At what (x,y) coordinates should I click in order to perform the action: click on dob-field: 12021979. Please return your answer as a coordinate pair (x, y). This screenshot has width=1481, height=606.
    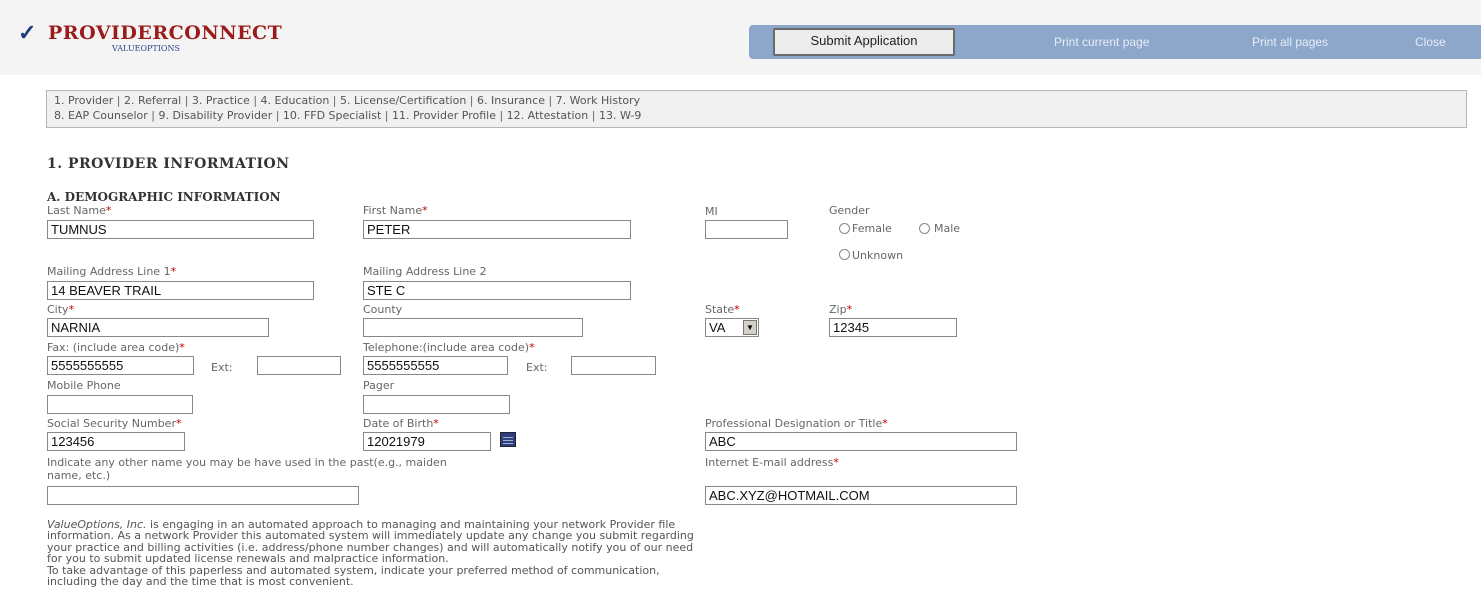
    Looking at the image, I should click on (427, 441).